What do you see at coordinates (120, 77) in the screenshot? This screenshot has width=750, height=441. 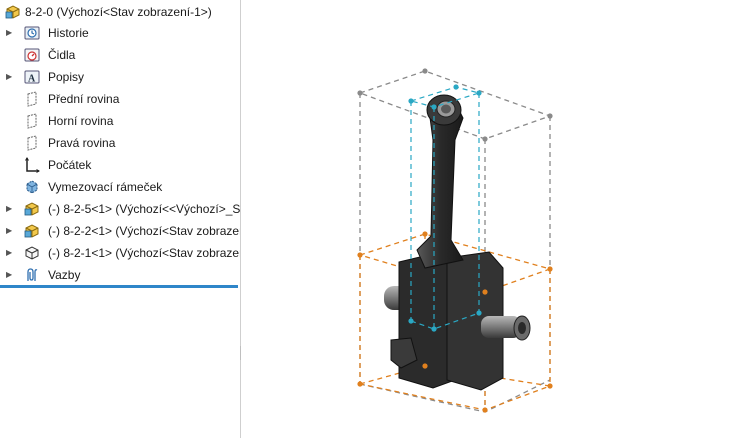 I see `tree-item-annotations: ▶ A Popisy` at bounding box center [120, 77].